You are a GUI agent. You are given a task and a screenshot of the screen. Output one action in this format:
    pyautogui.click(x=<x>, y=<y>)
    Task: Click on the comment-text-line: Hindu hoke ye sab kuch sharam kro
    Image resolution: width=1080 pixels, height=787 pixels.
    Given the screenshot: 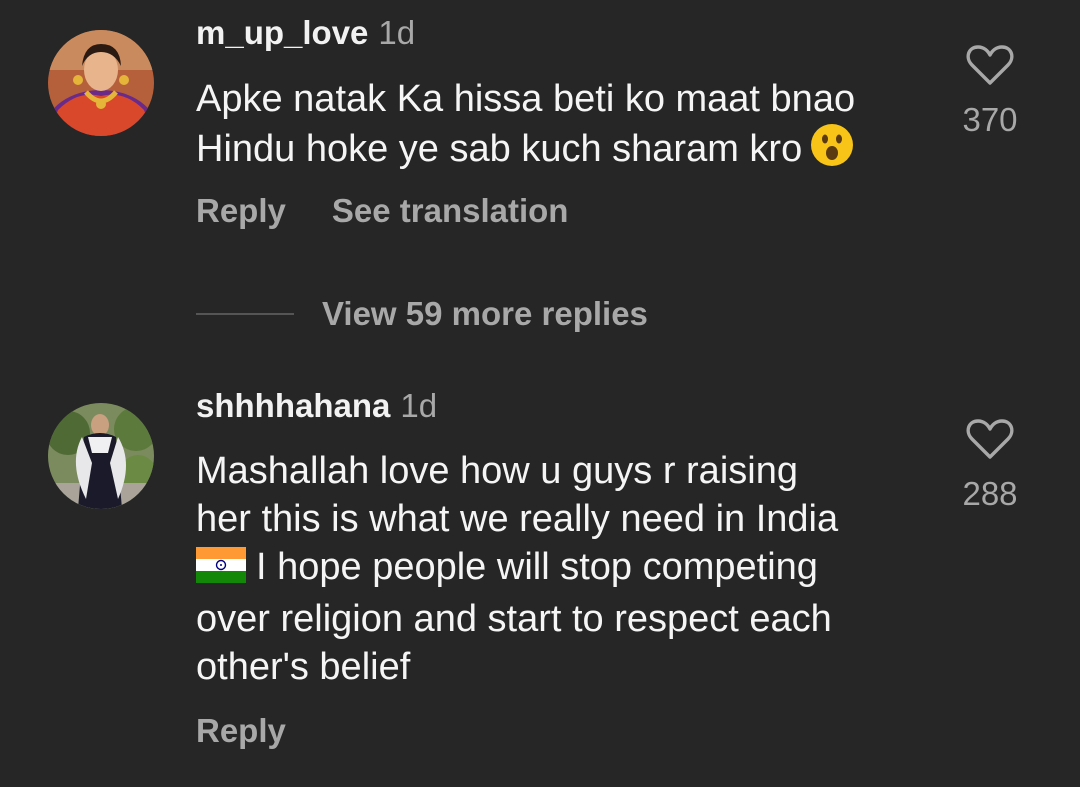 What is the action you would take?
    pyautogui.click(x=561, y=151)
    